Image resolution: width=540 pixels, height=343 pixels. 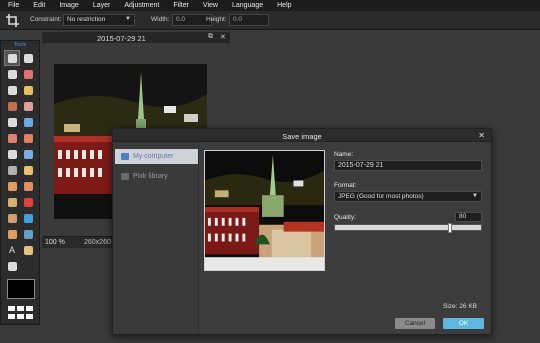 What do you see at coordinates (408, 165) in the screenshot?
I see `name-input: 2015-07-29 21` at bounding box center [408, 165].